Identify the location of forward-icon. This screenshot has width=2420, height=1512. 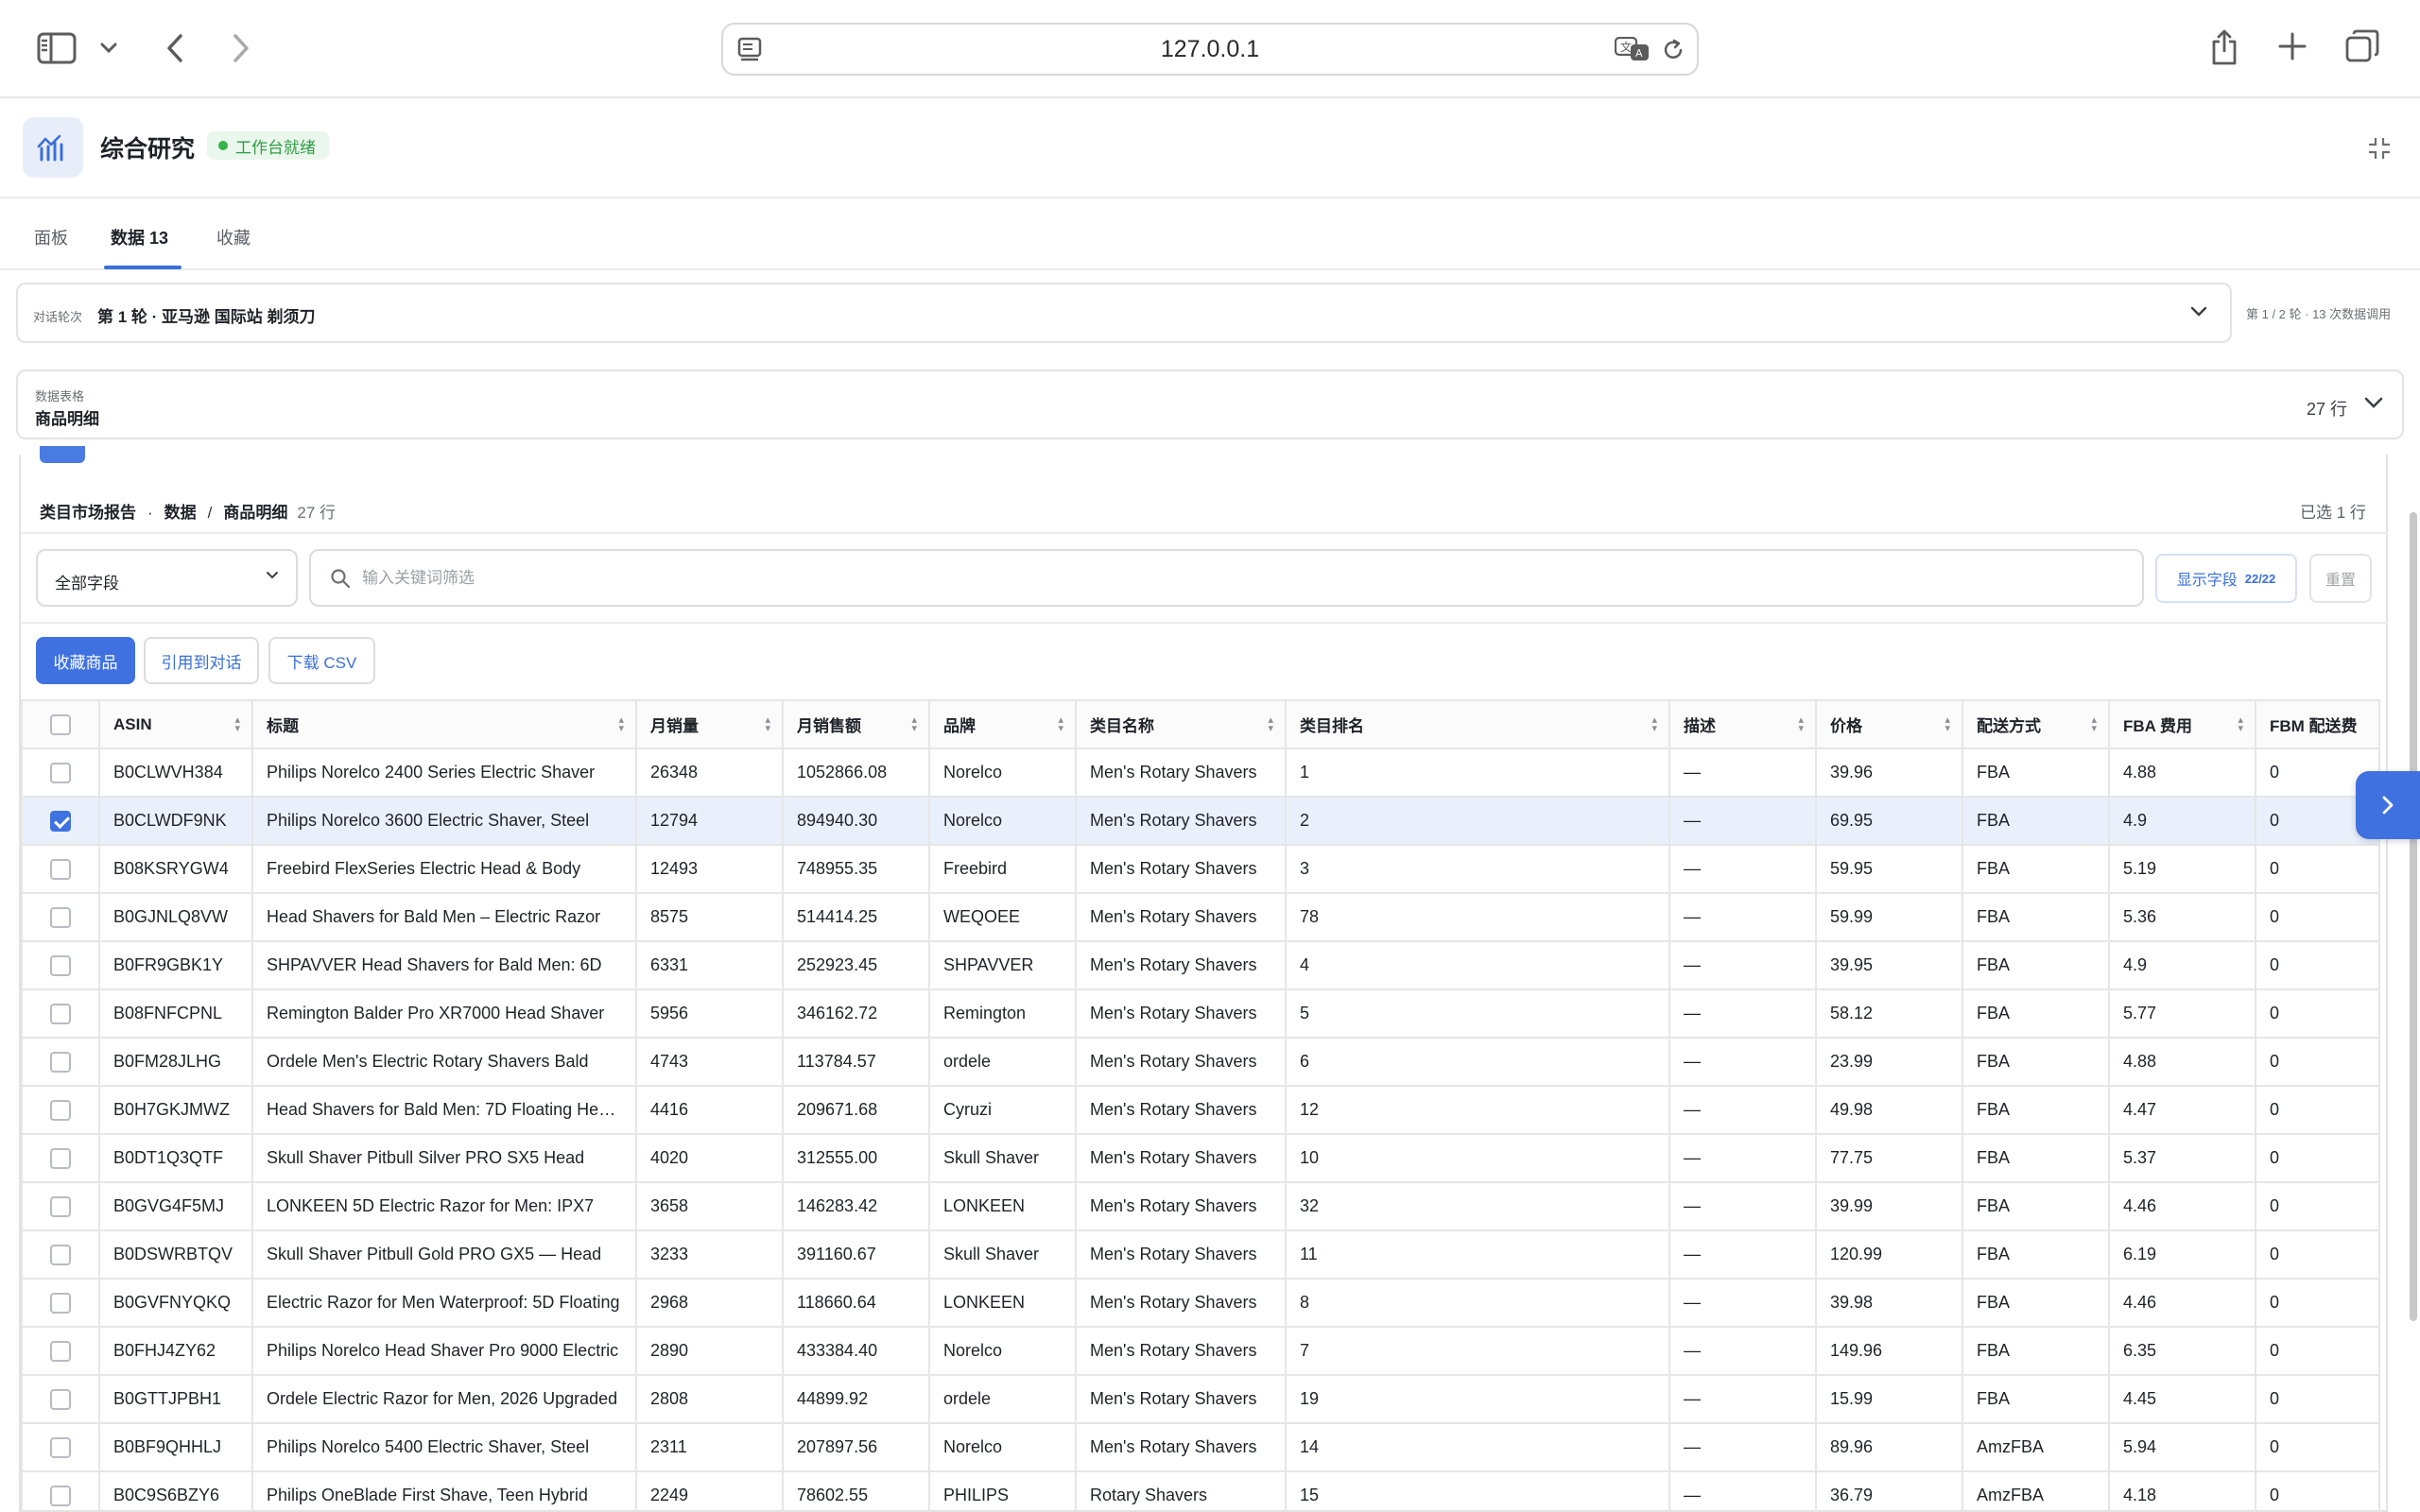
(241, 48).